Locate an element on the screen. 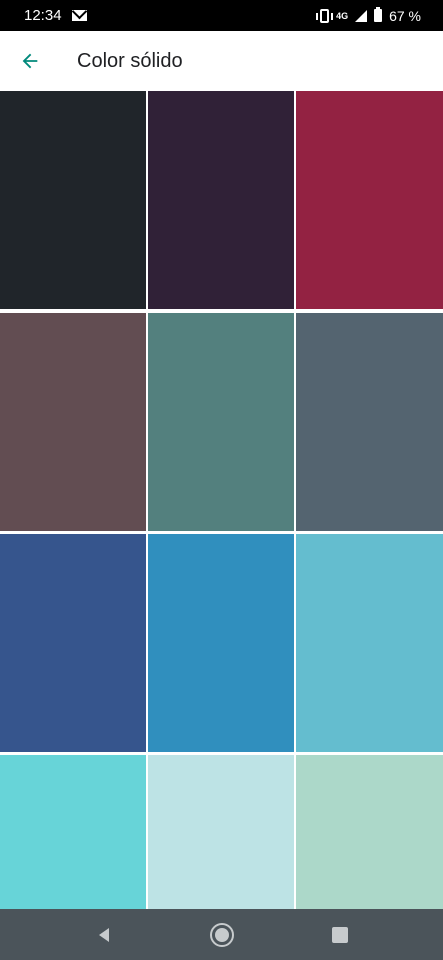  nav-home-button is located at coordinates (222, 934).